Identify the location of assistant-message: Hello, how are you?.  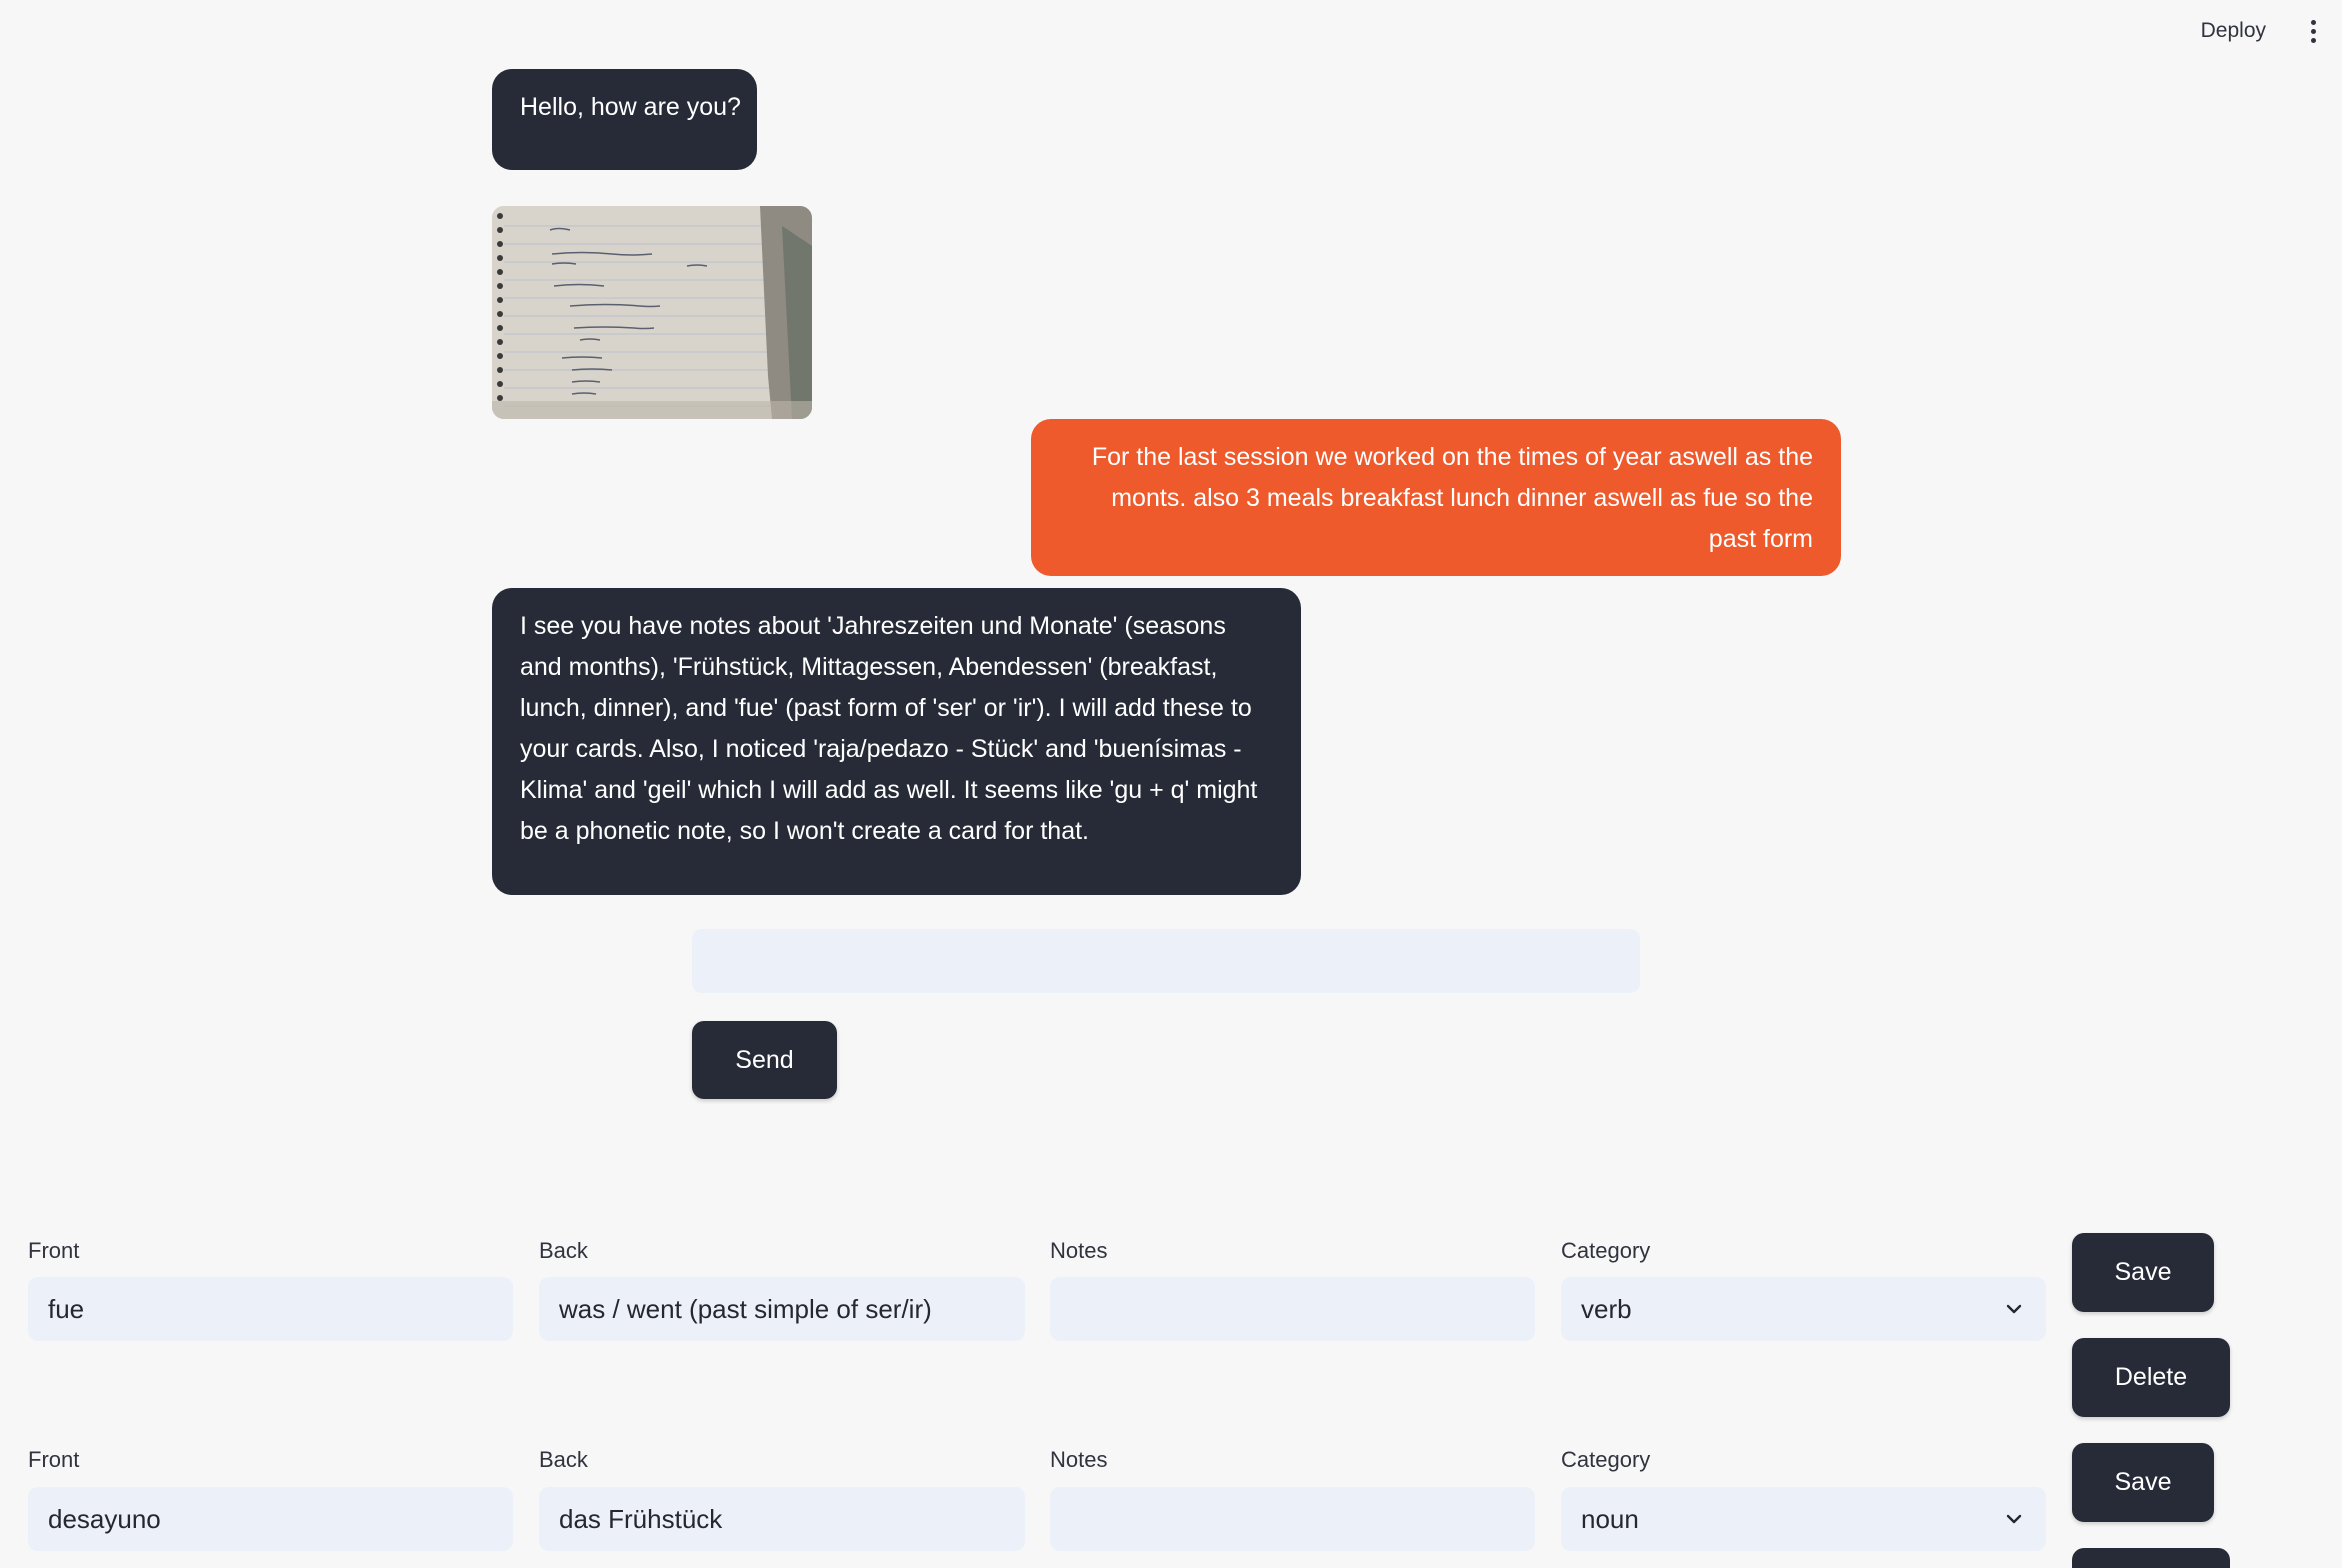
(624, 119).